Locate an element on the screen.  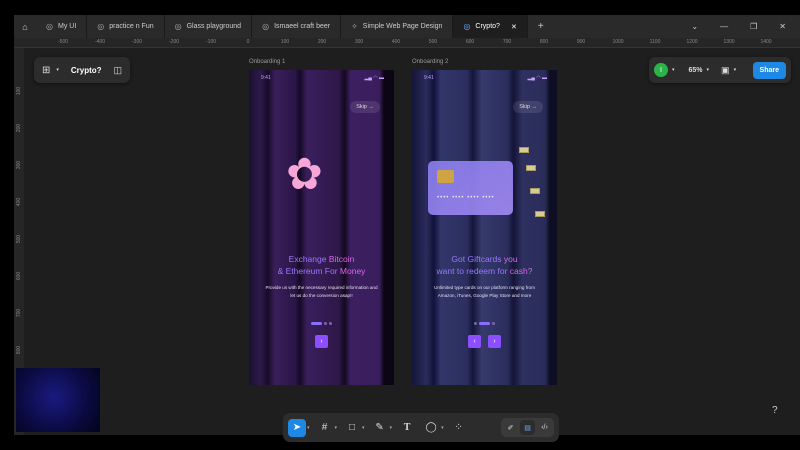
file-panel: ⊞ ▾ Crypto? ◫ is located at coordinates (82, 70).